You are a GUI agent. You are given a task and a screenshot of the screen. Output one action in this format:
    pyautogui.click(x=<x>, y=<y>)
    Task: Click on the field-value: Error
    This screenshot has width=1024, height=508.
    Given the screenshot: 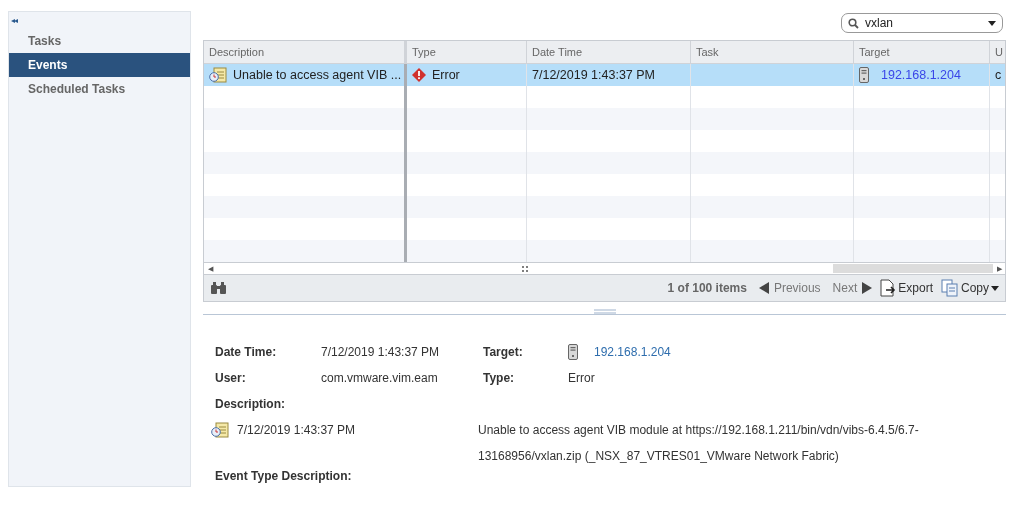 What is the action you would take?
    pyautogui.click(x=581, y=378)
    